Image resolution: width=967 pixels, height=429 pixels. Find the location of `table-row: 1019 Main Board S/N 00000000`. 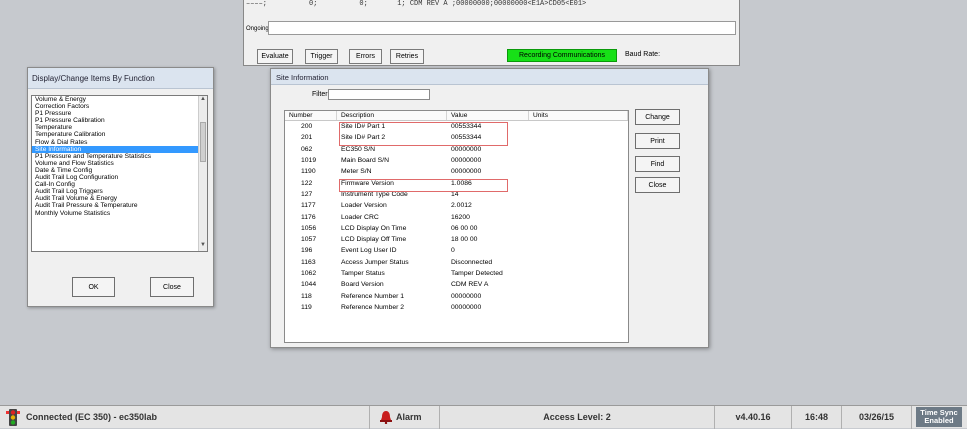

table-row: 1019 Main Board S/N 00000000 is located at coordinates (456, 160).